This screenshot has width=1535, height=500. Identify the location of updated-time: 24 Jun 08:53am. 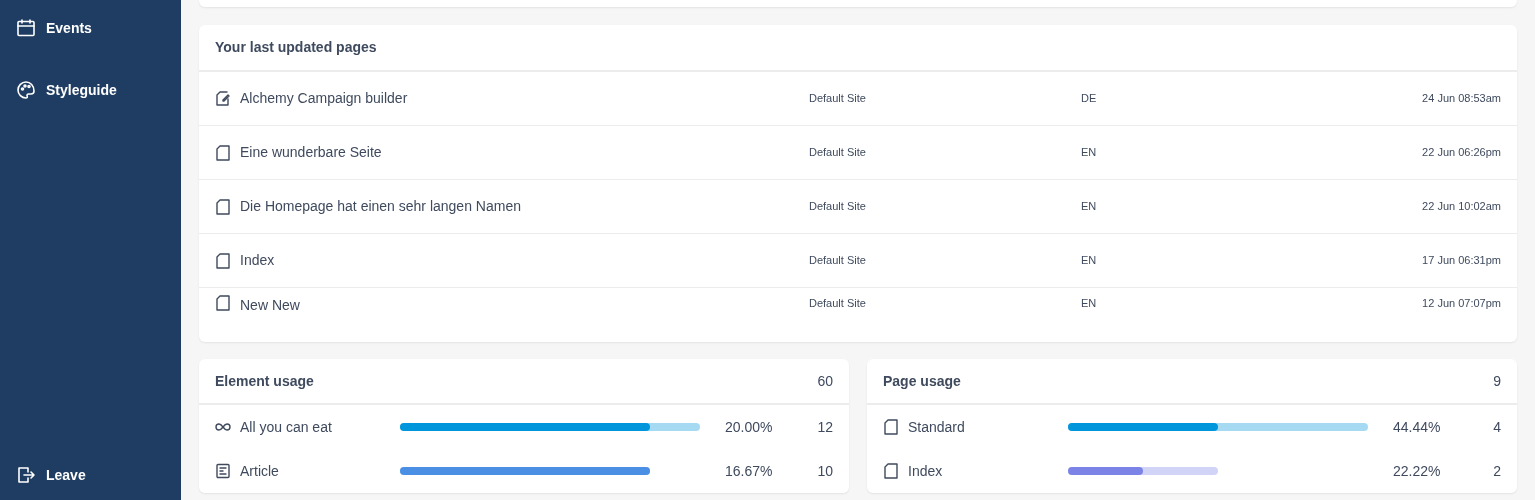
(1461, 99).